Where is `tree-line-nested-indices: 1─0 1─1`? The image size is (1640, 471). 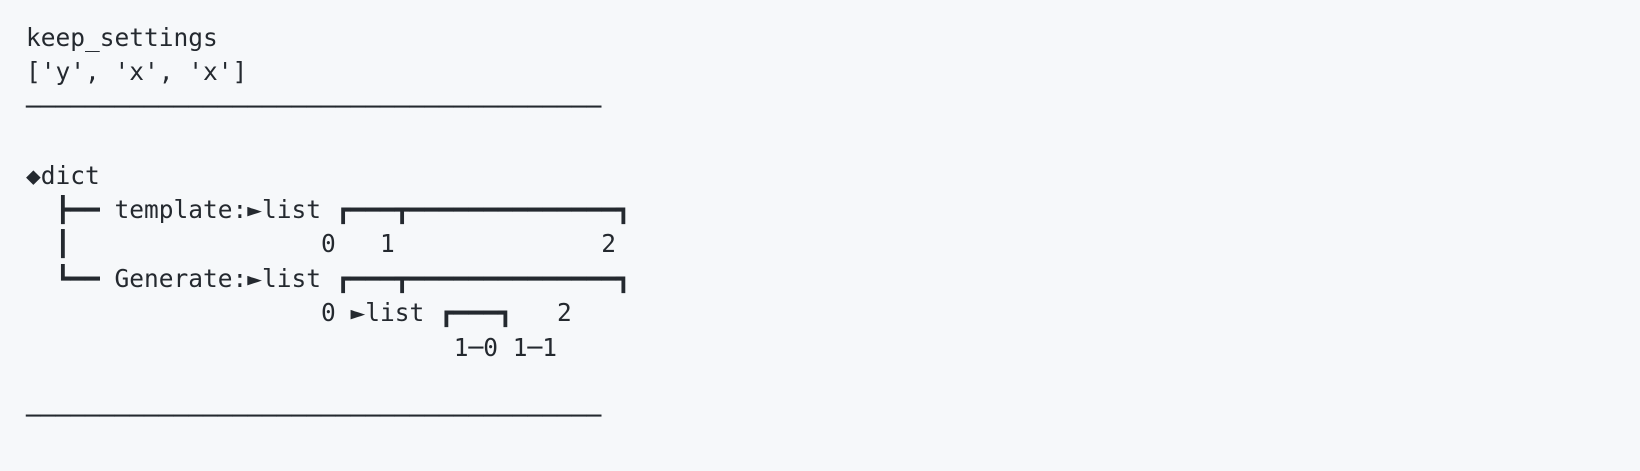 tree-line-nested-indices: 1─0 1─1 is located at coordinates (292, 347).